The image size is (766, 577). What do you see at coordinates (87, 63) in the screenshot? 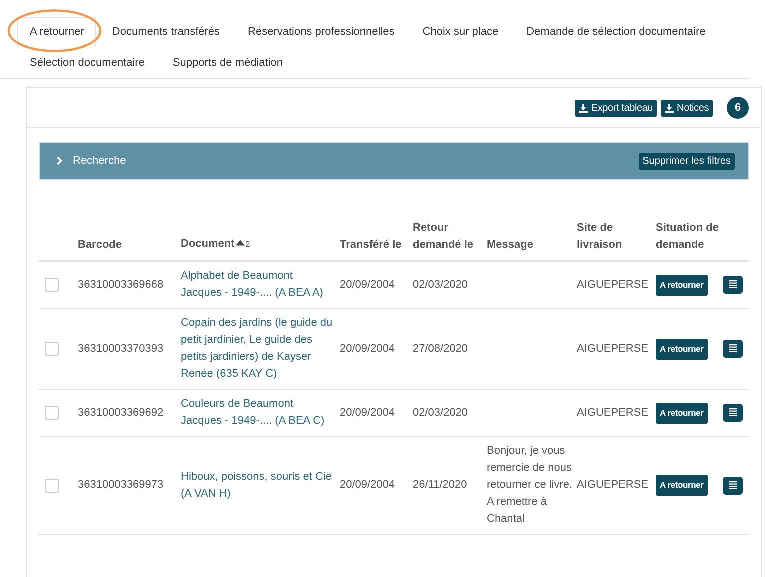
I see `tab: Sélection documentaire` at bounding box center [87, 63].